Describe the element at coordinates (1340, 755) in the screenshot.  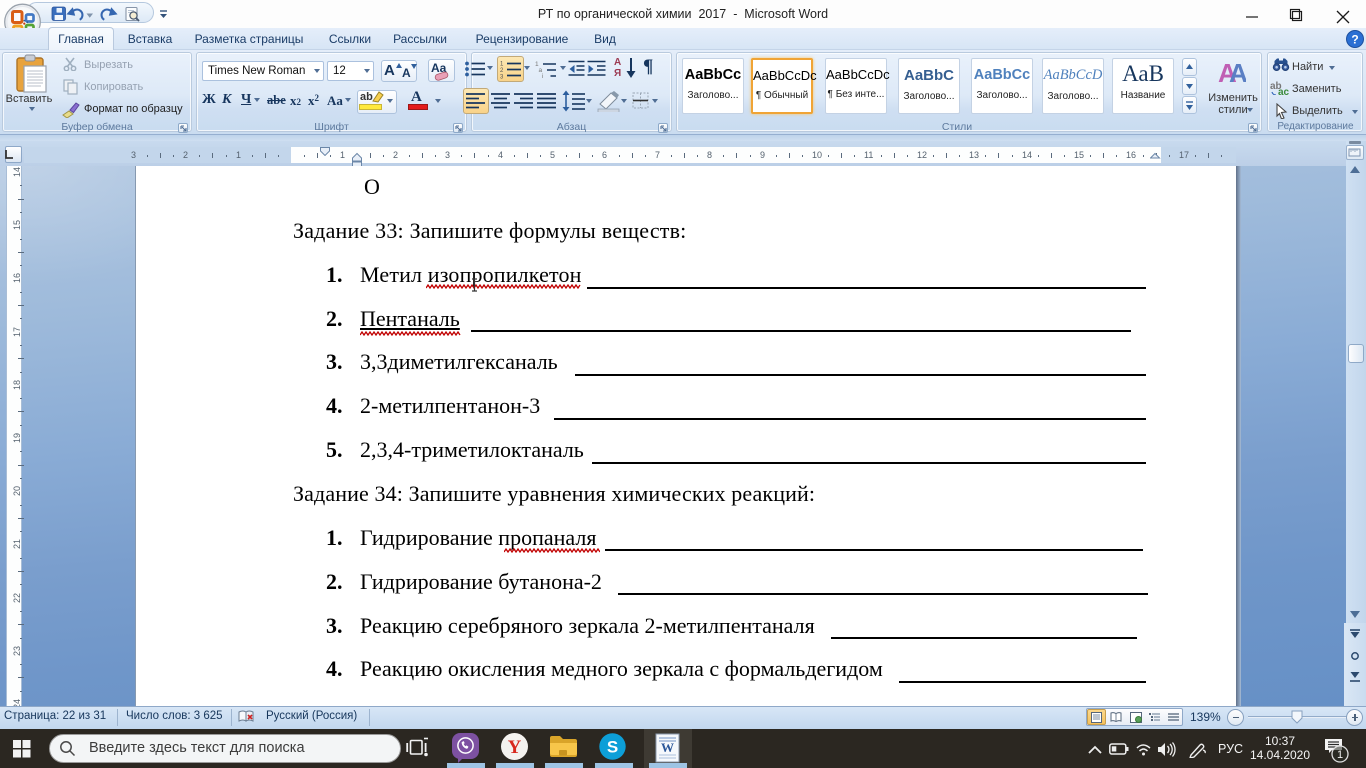
I see `svg-text: 1` at that location.